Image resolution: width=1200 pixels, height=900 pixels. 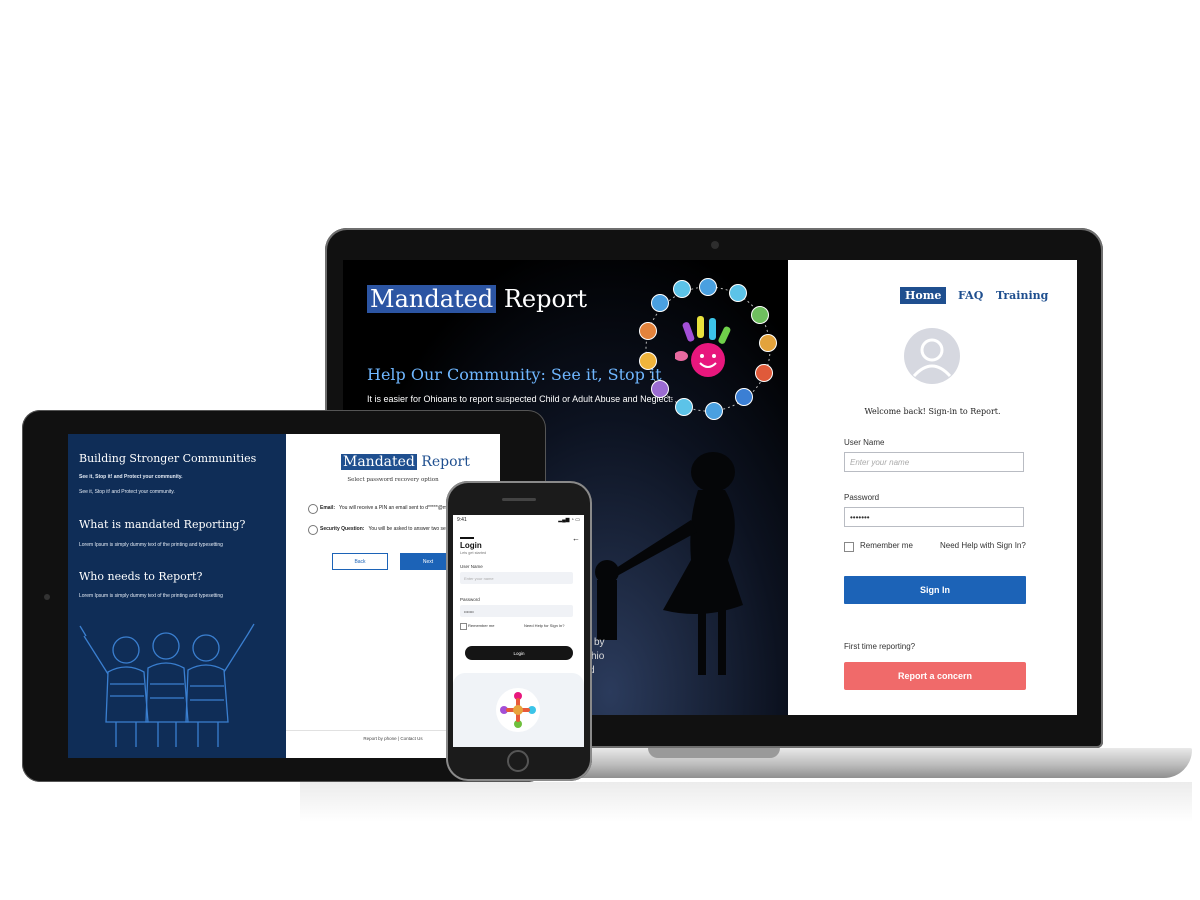 I want to click on nav-training: Training, so click(x=1022, y=295).